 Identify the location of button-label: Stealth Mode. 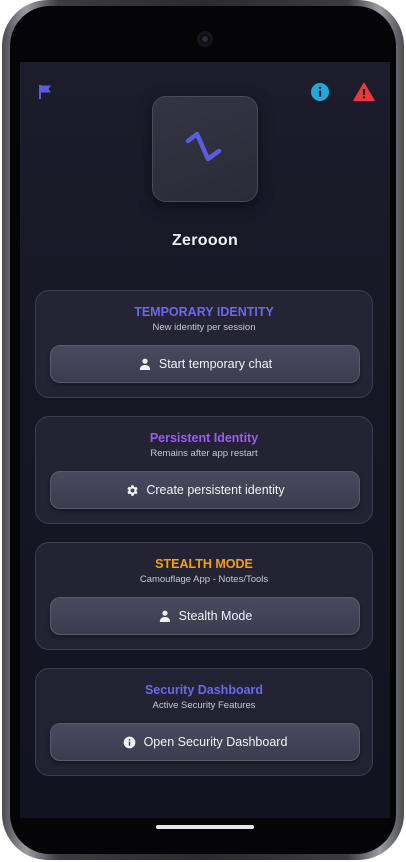
(215, 616).